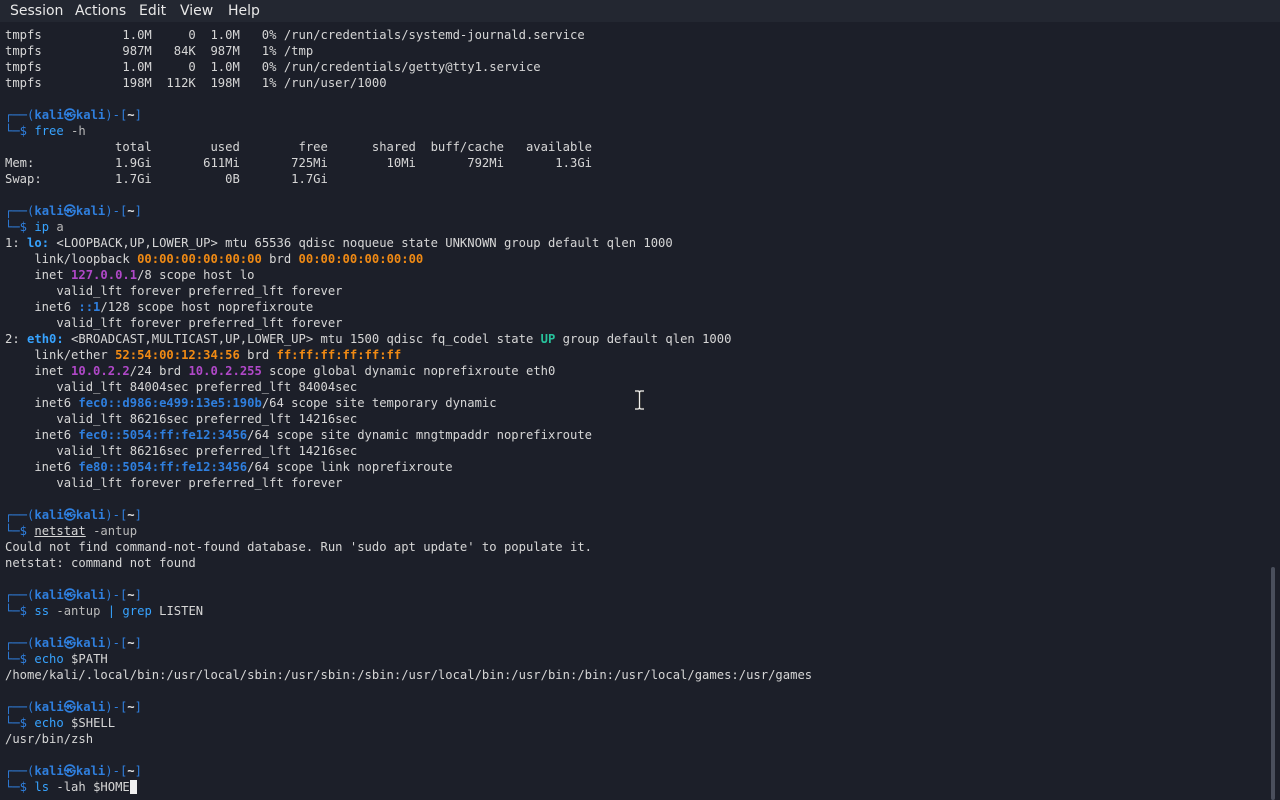  I want to click on command-name: netstat, so click(60, 531).